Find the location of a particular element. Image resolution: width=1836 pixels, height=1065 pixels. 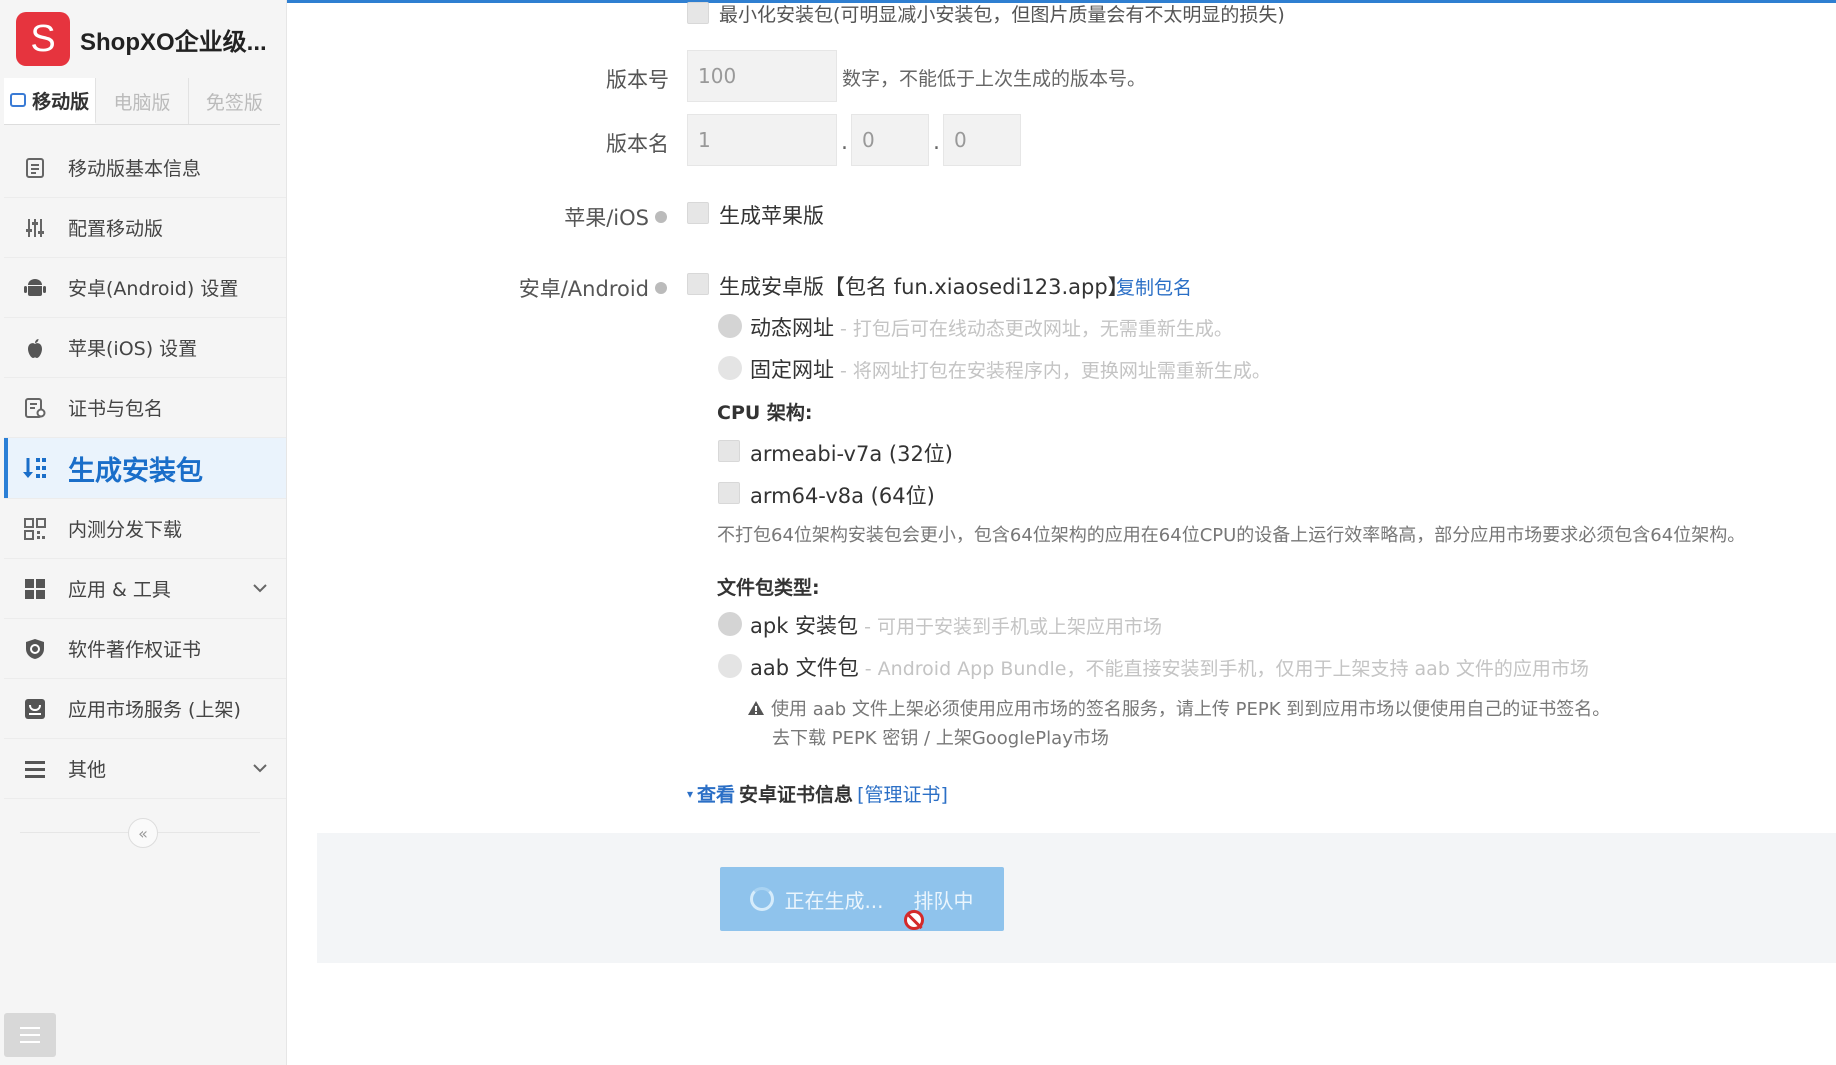

platform-tabs: 移动版 电脑版 免签版 is located at coordinates (142, 101).